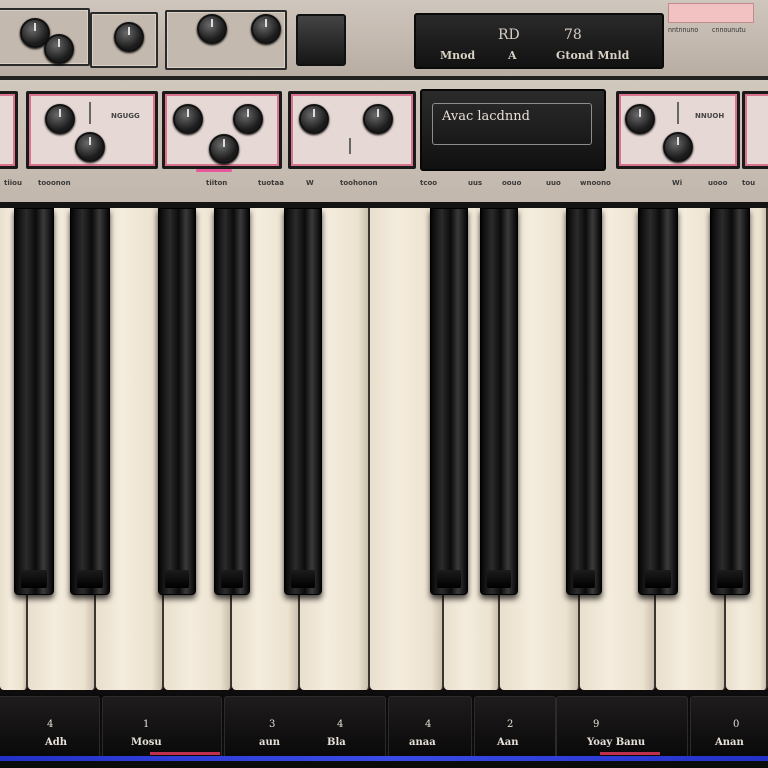 The height and width of the screenshot is (768, 768). I want to click on module-4: NNUOH, so click(678, 130).